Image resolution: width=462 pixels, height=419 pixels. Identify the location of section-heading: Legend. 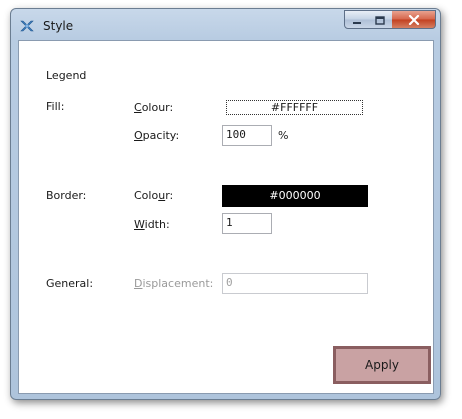
(66, 75).